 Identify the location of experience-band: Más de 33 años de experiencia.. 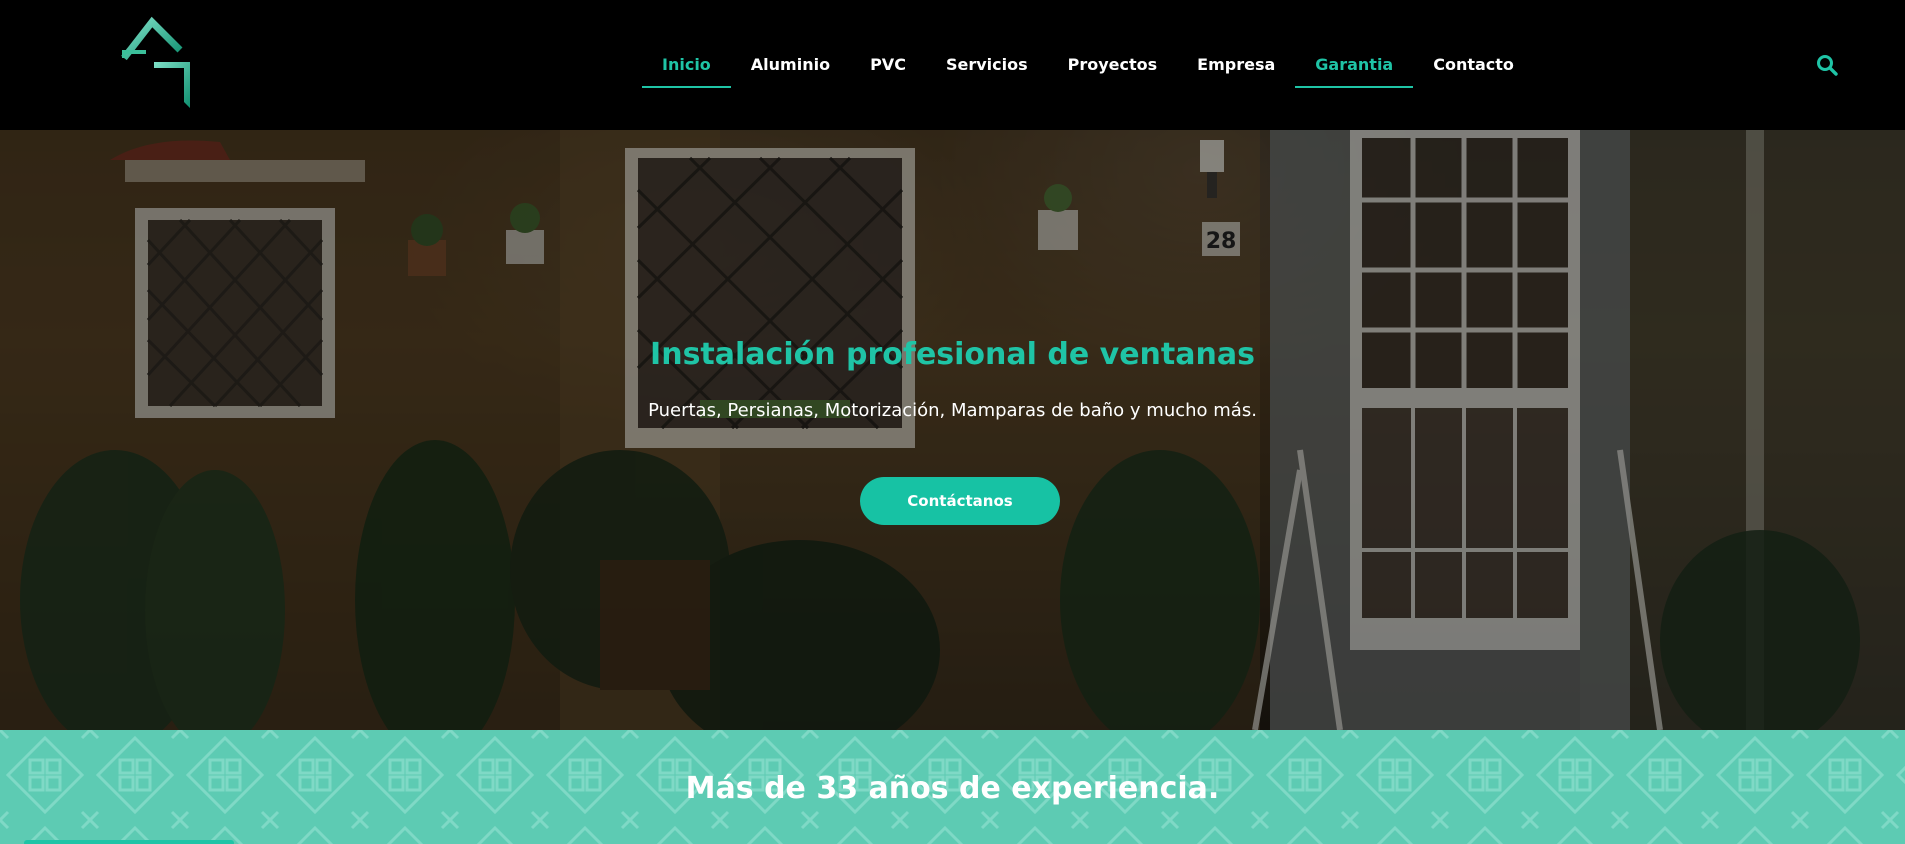
(952, 787).